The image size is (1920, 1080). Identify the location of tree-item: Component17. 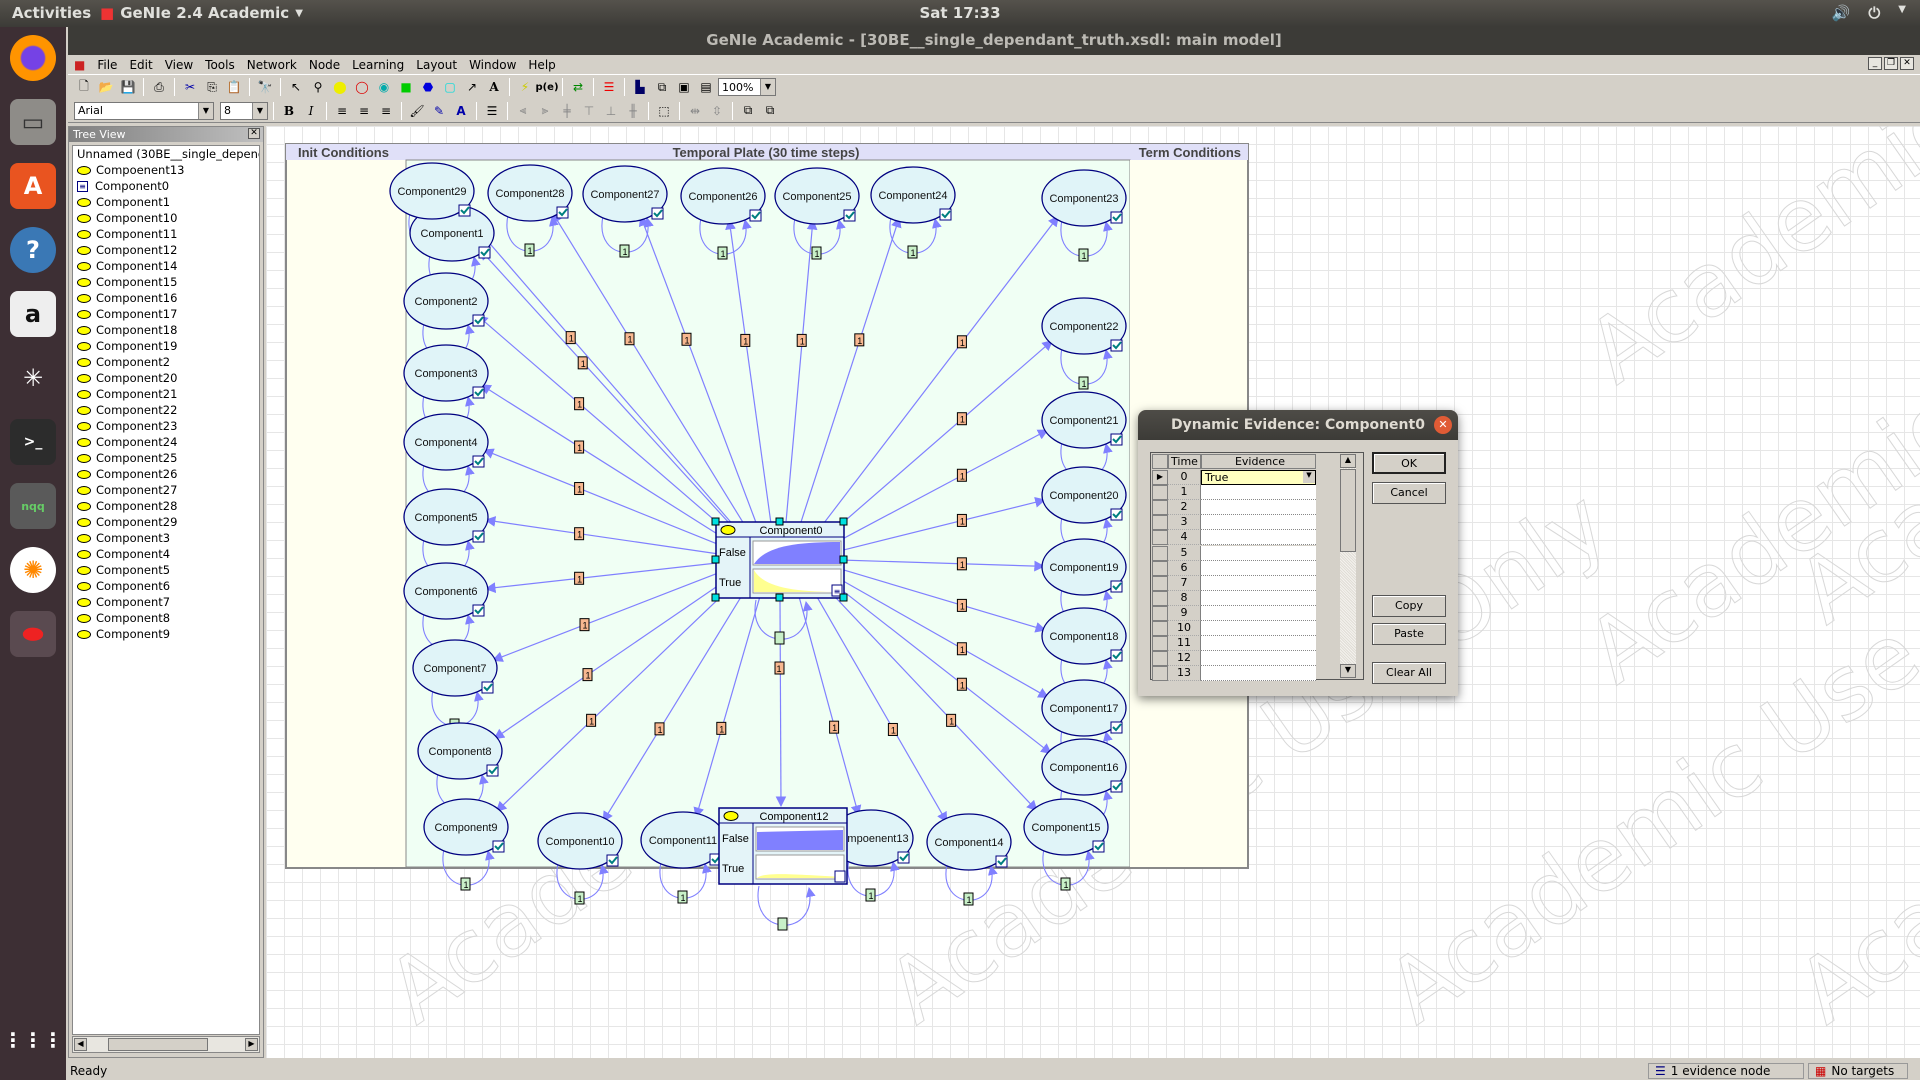
(166, 314).